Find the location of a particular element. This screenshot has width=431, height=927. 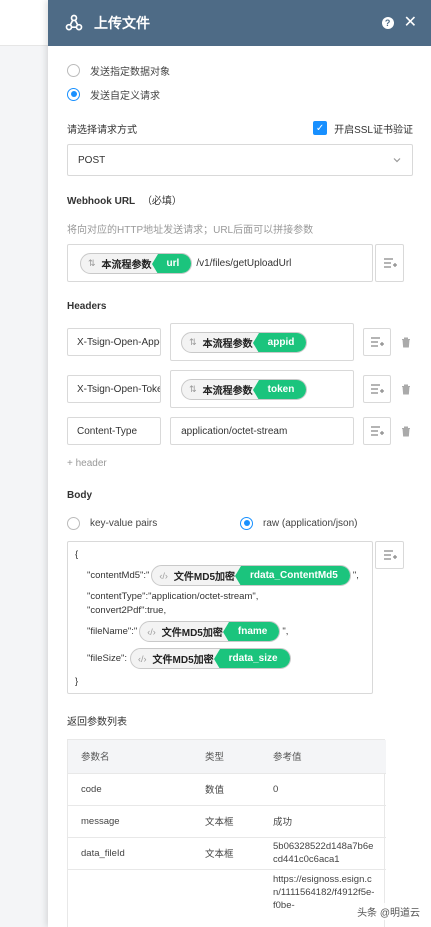

ssl-toggle: ✓ 开启SSL证书验证 is located at coordinates (363, 128).